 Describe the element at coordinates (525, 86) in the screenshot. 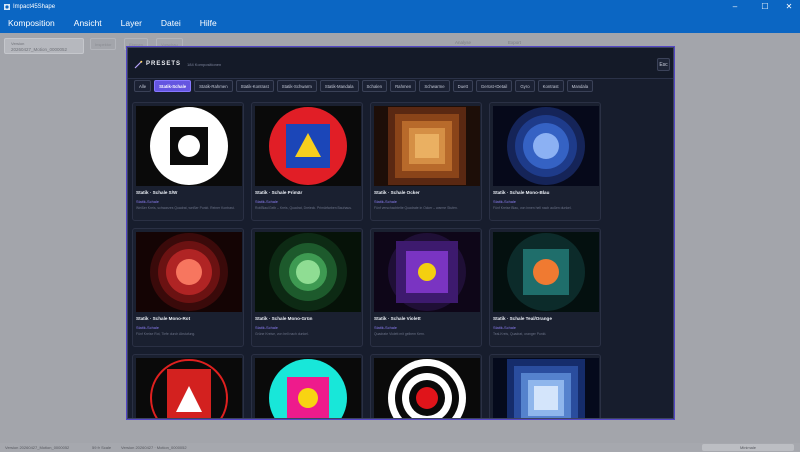

I see `tab-gyro: Gyro` at that location.